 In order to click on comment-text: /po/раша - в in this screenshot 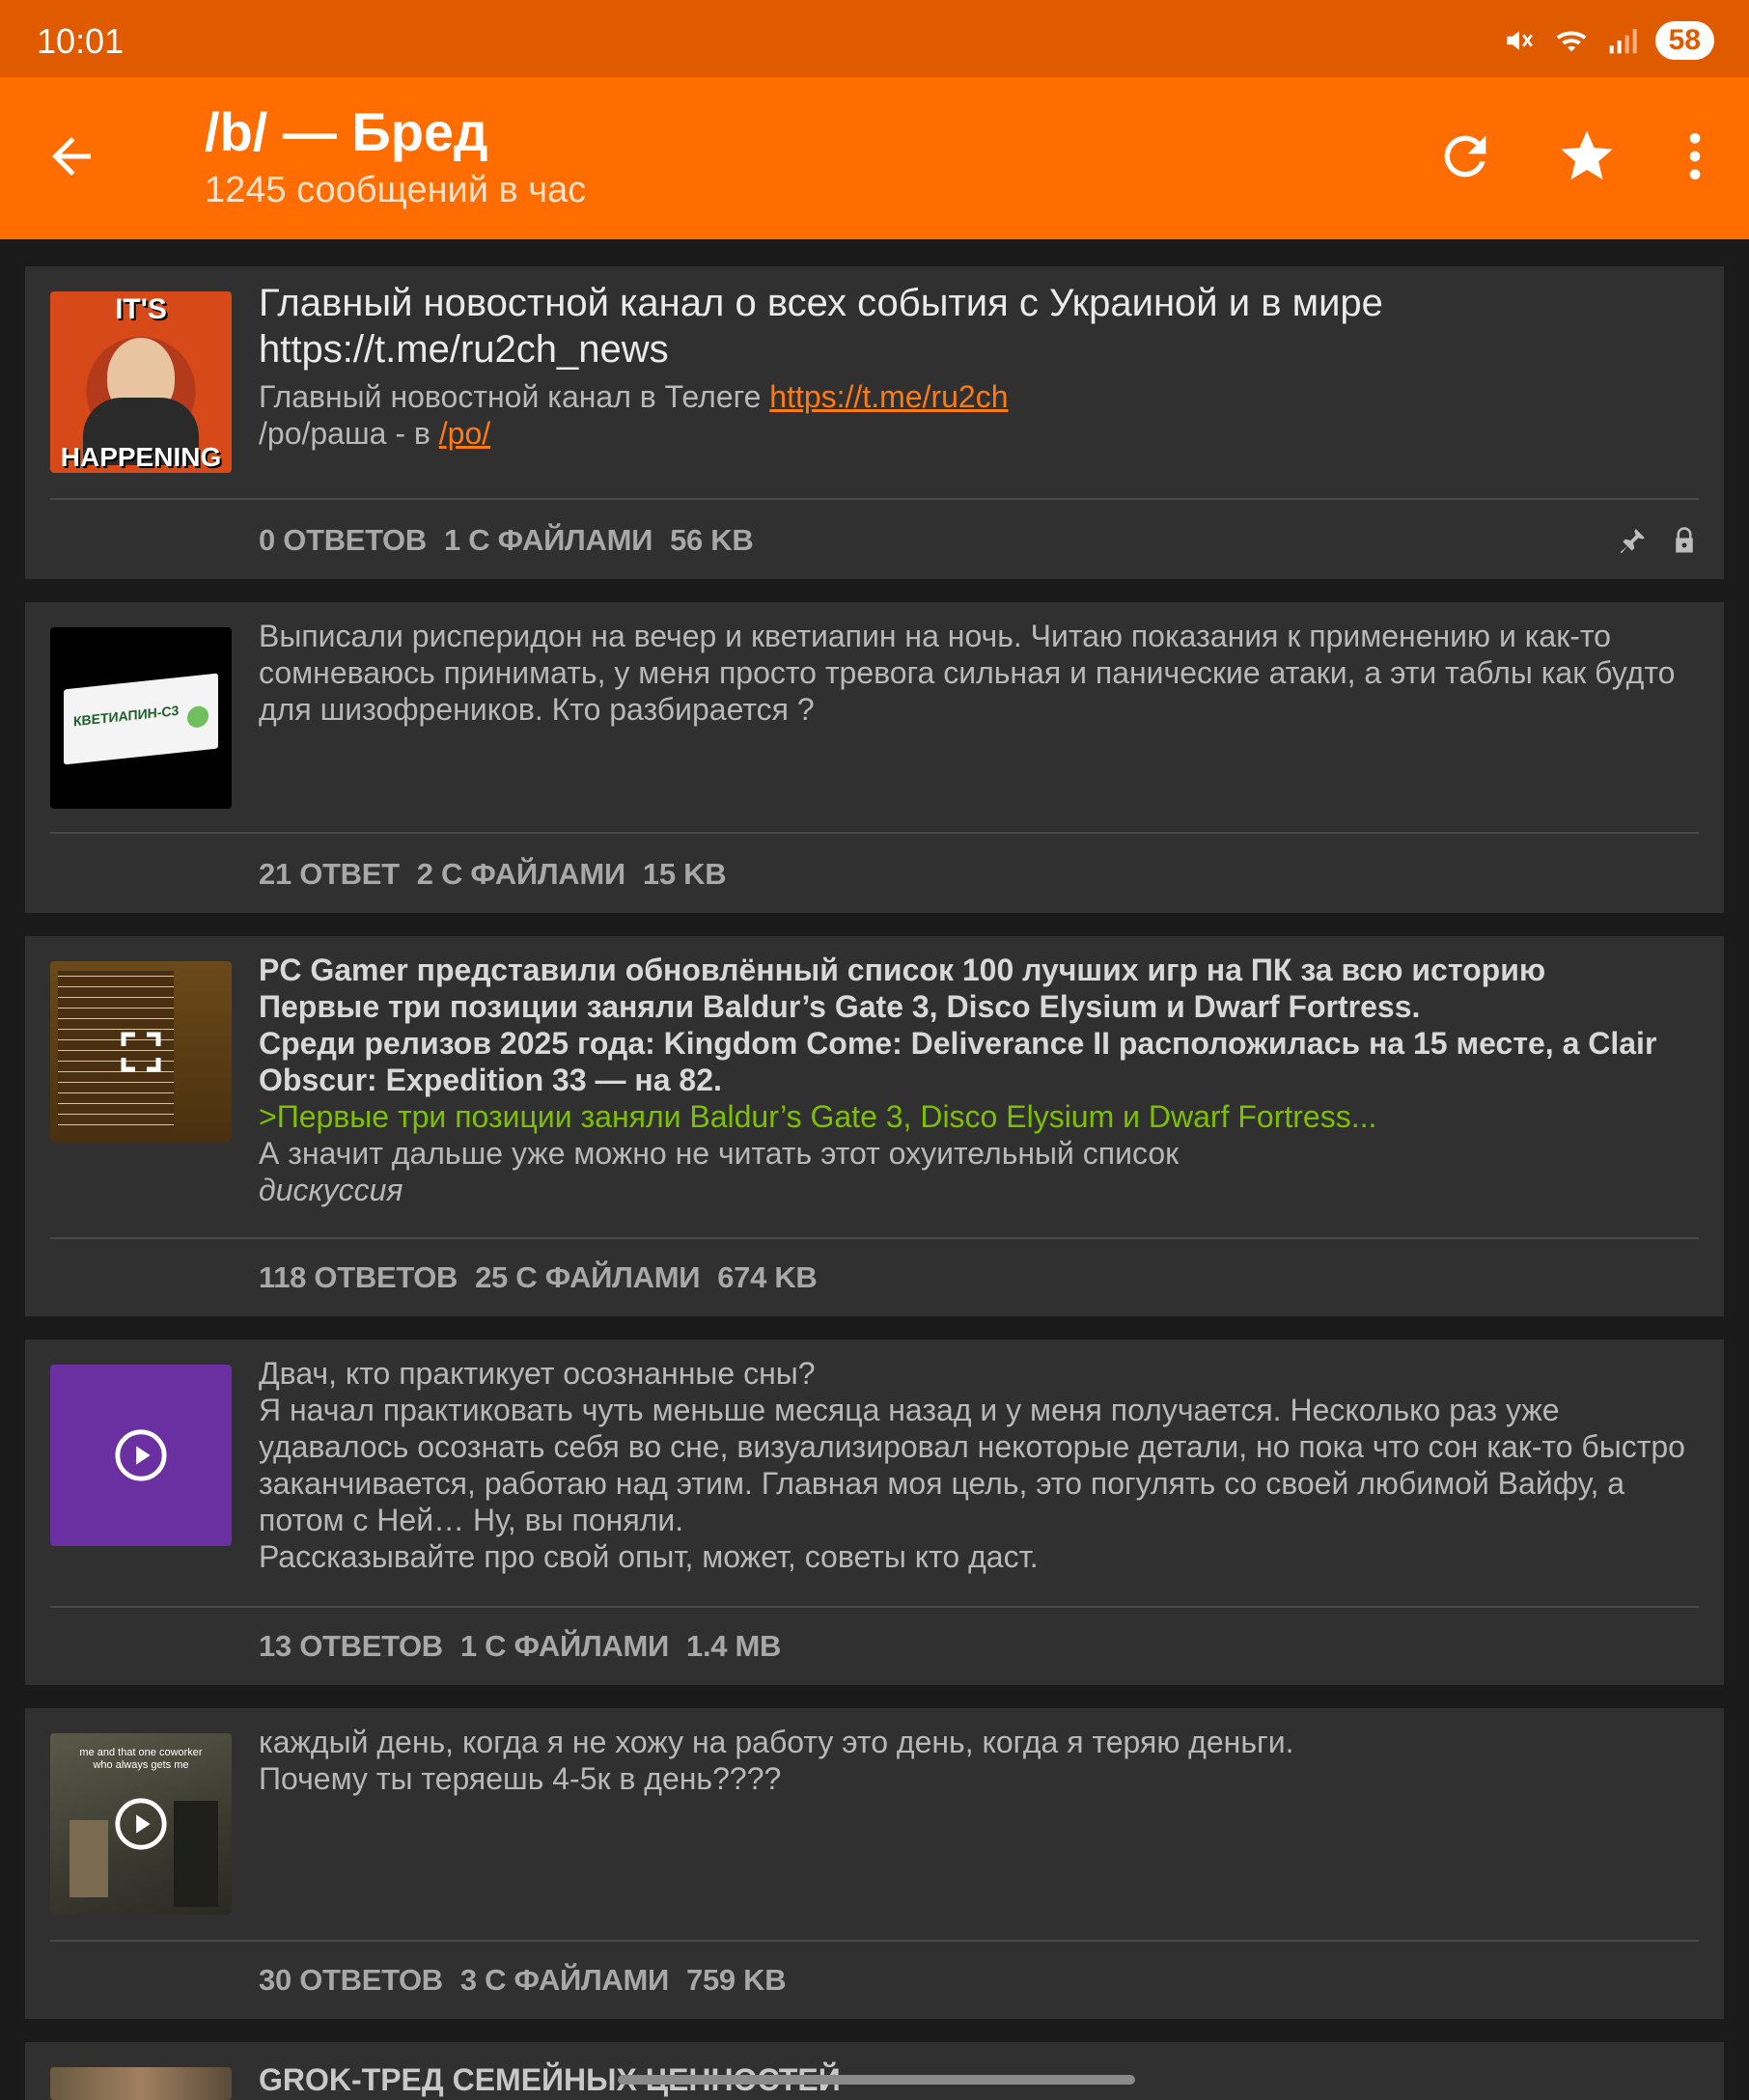, I will do `click(349, 433)`.